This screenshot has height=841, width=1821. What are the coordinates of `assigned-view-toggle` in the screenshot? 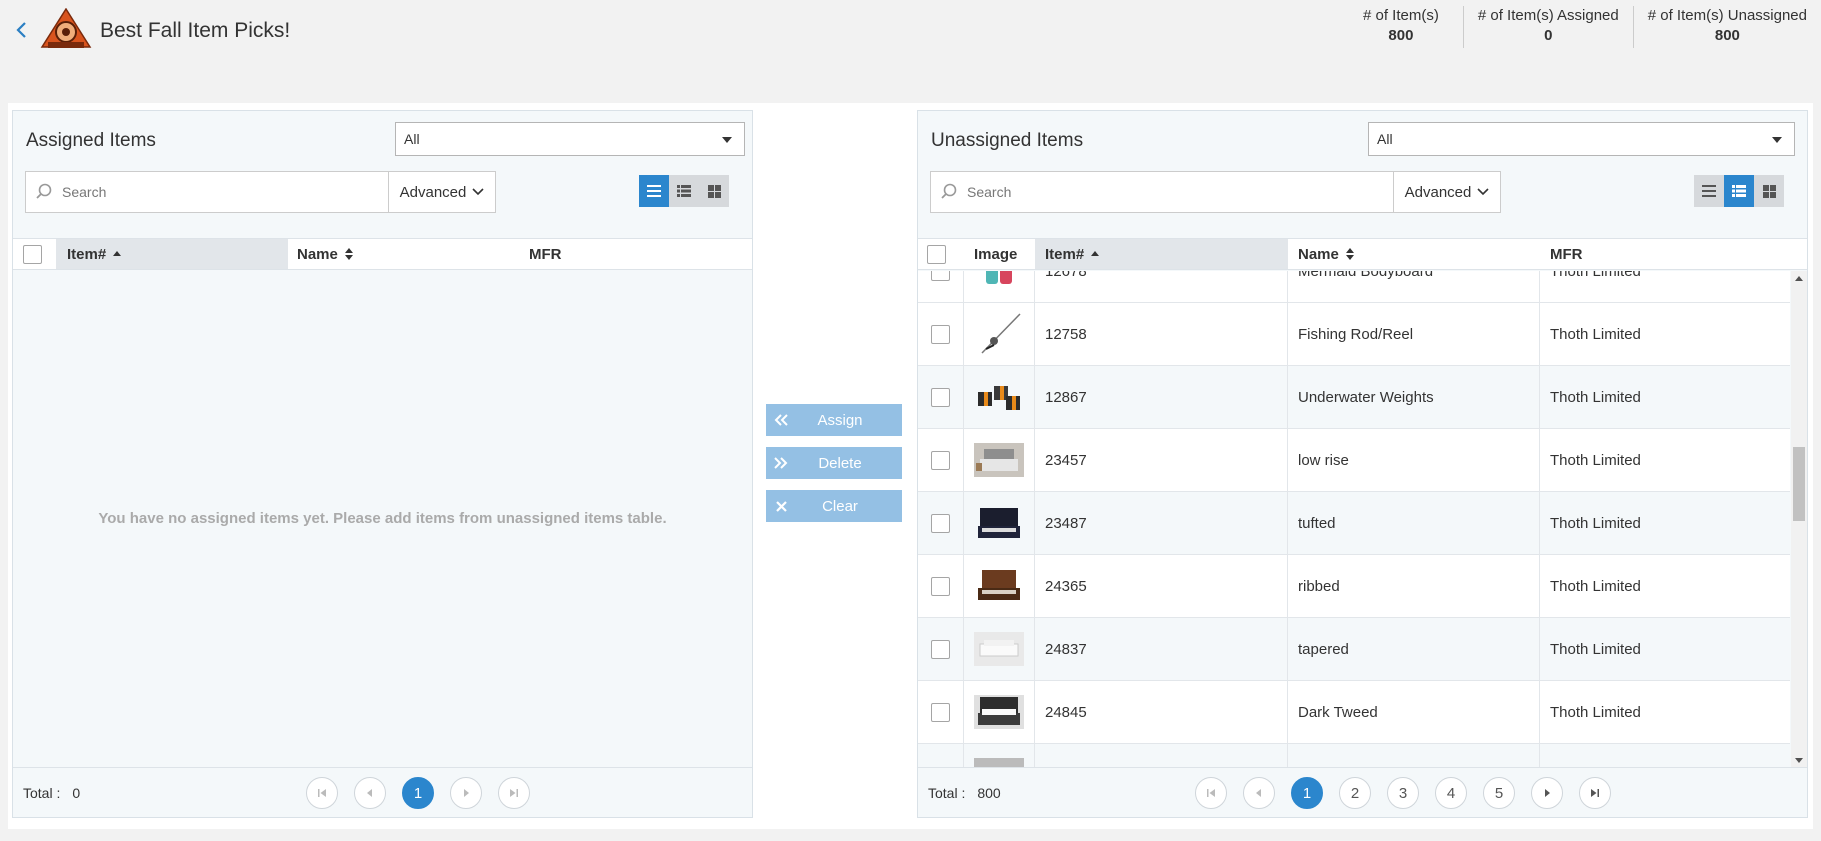 It's located at (684, 191).